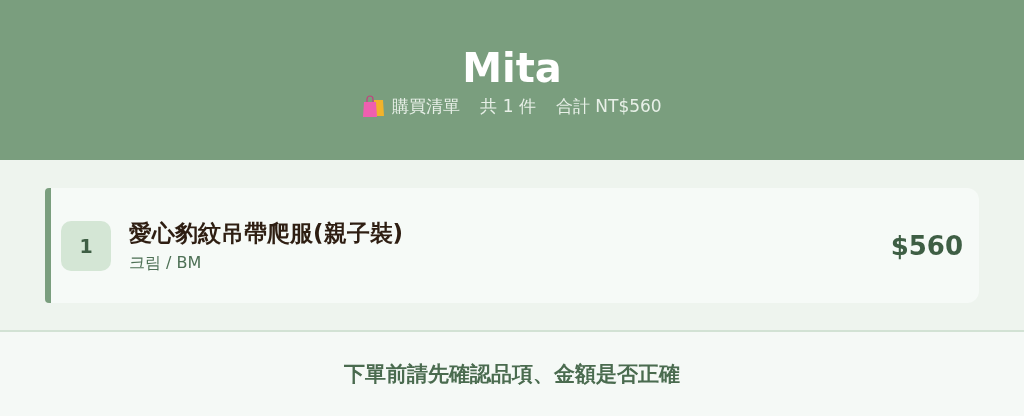 The height and width of the screenshot is (416, 1024). I want to click on item-name: 愛心豹紋吊帶爬服(親子裝), so click(267, 233).